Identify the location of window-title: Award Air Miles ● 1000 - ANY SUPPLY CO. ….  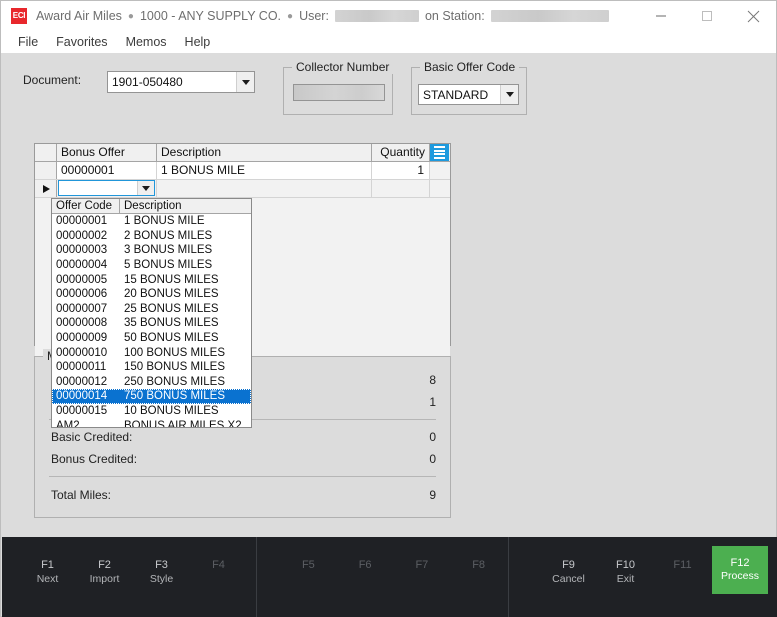
(322, 16).